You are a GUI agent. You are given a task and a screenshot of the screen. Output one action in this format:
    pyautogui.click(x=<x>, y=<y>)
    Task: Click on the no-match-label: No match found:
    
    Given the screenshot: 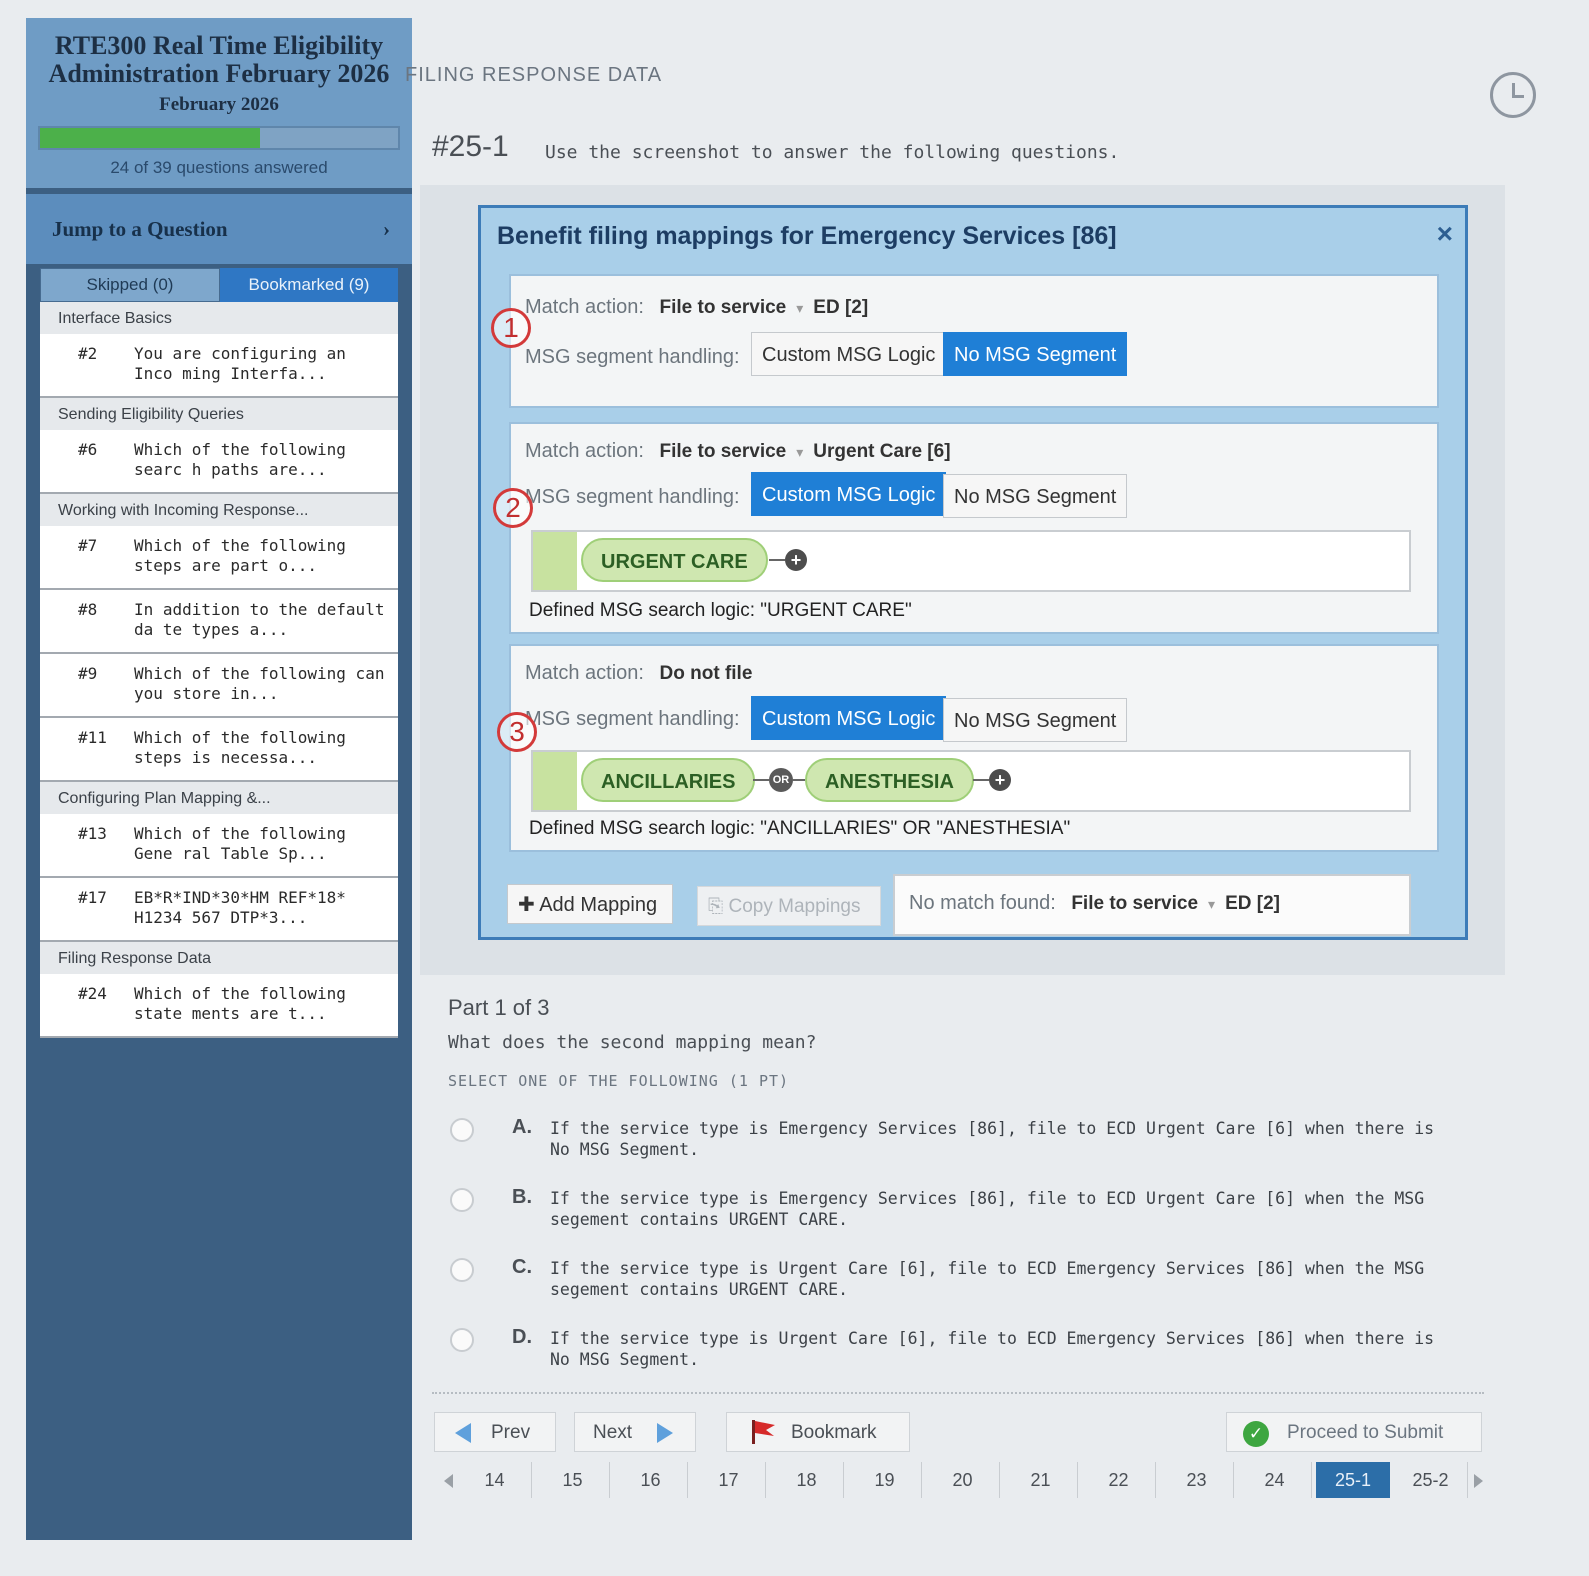 What is the action you would take?
    pyautogui.click(x=982, y=903)
    